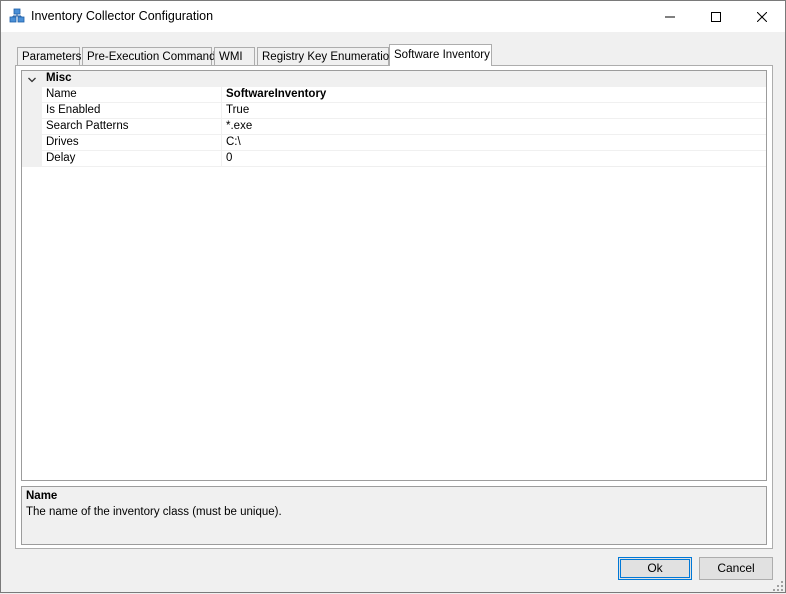  What do you see at coordinates (73, 110) in the screenshot?
I see `property-name: Is Enabled` at bounding box center [73, 110].